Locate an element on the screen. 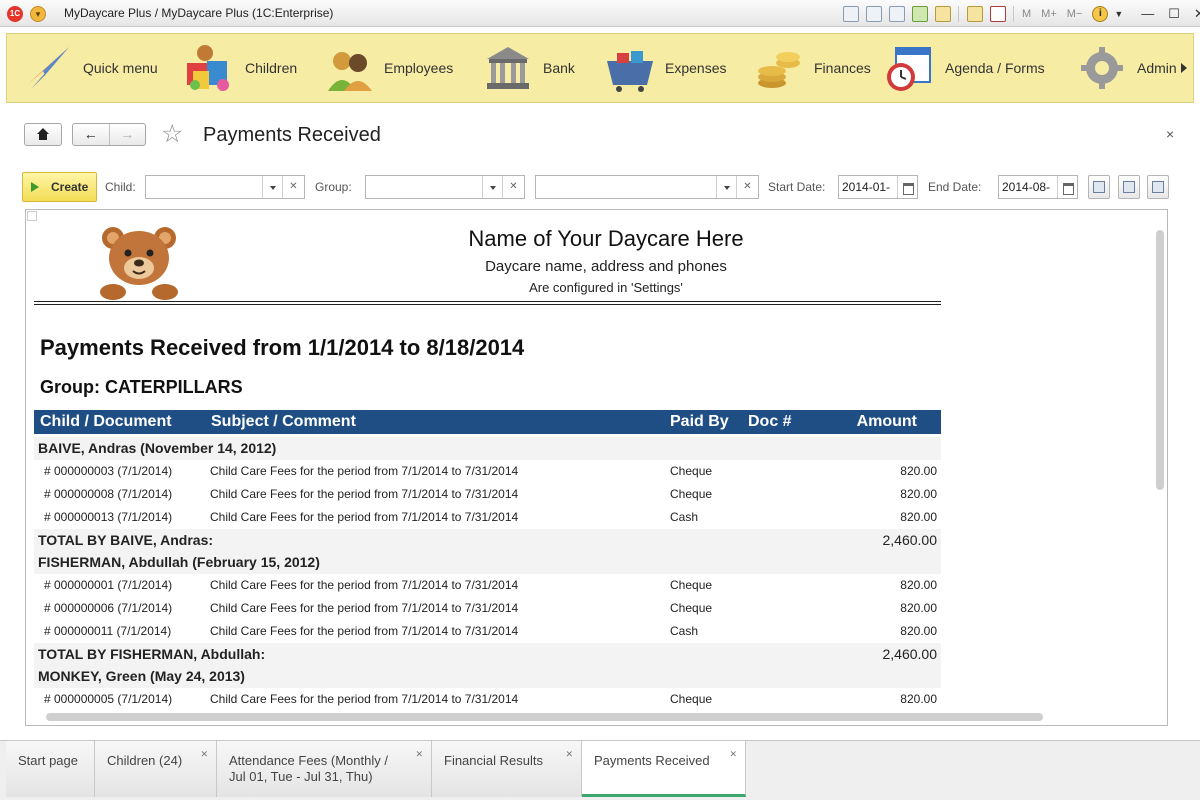  group-value is located at coordinates (424, 187).